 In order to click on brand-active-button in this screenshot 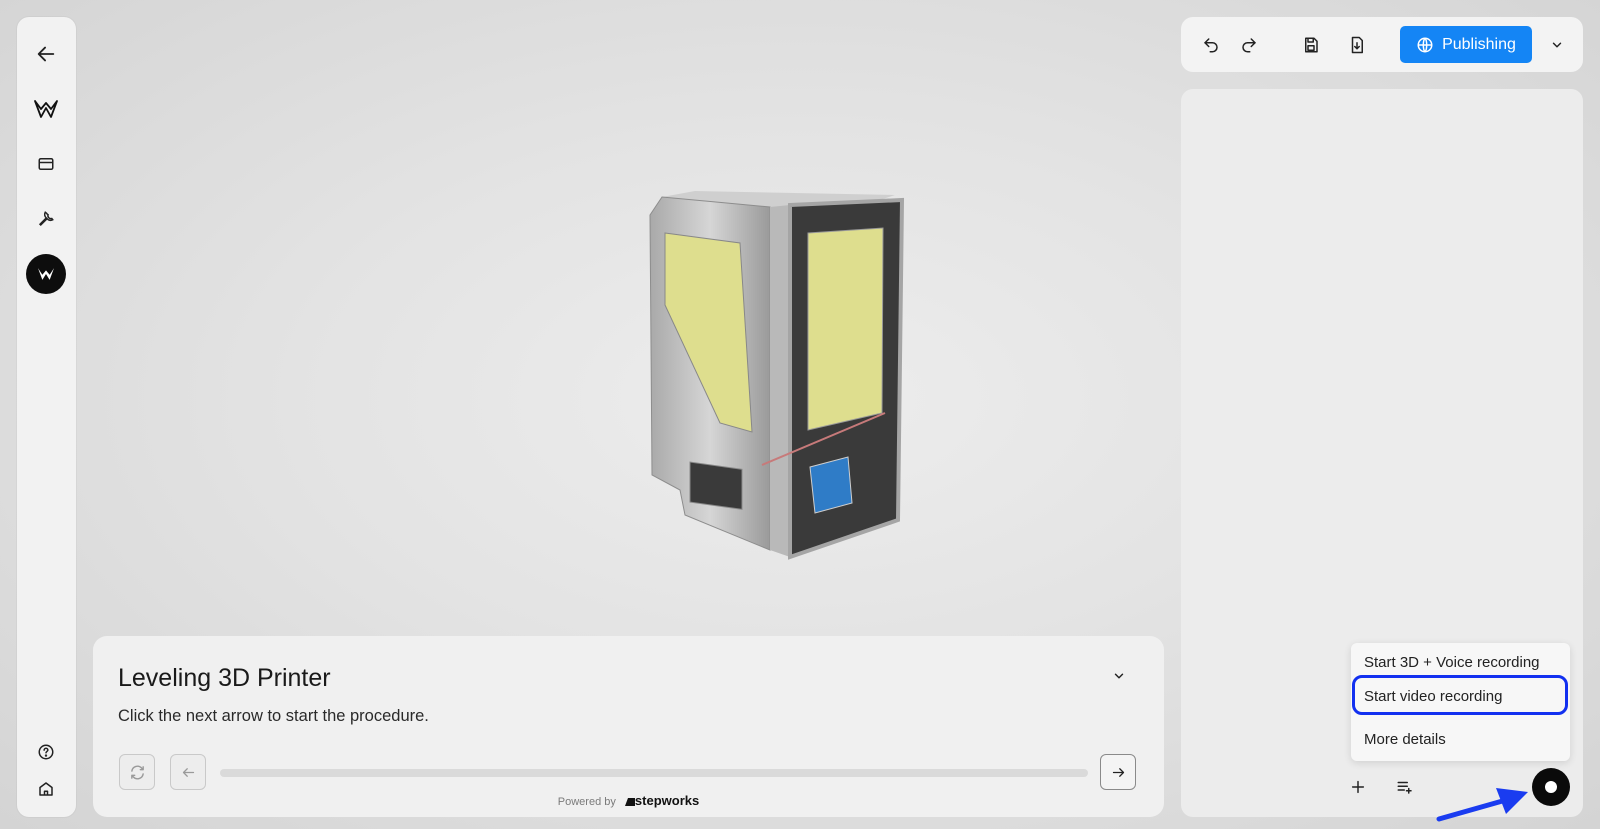, I will do `click(46, 274)`.